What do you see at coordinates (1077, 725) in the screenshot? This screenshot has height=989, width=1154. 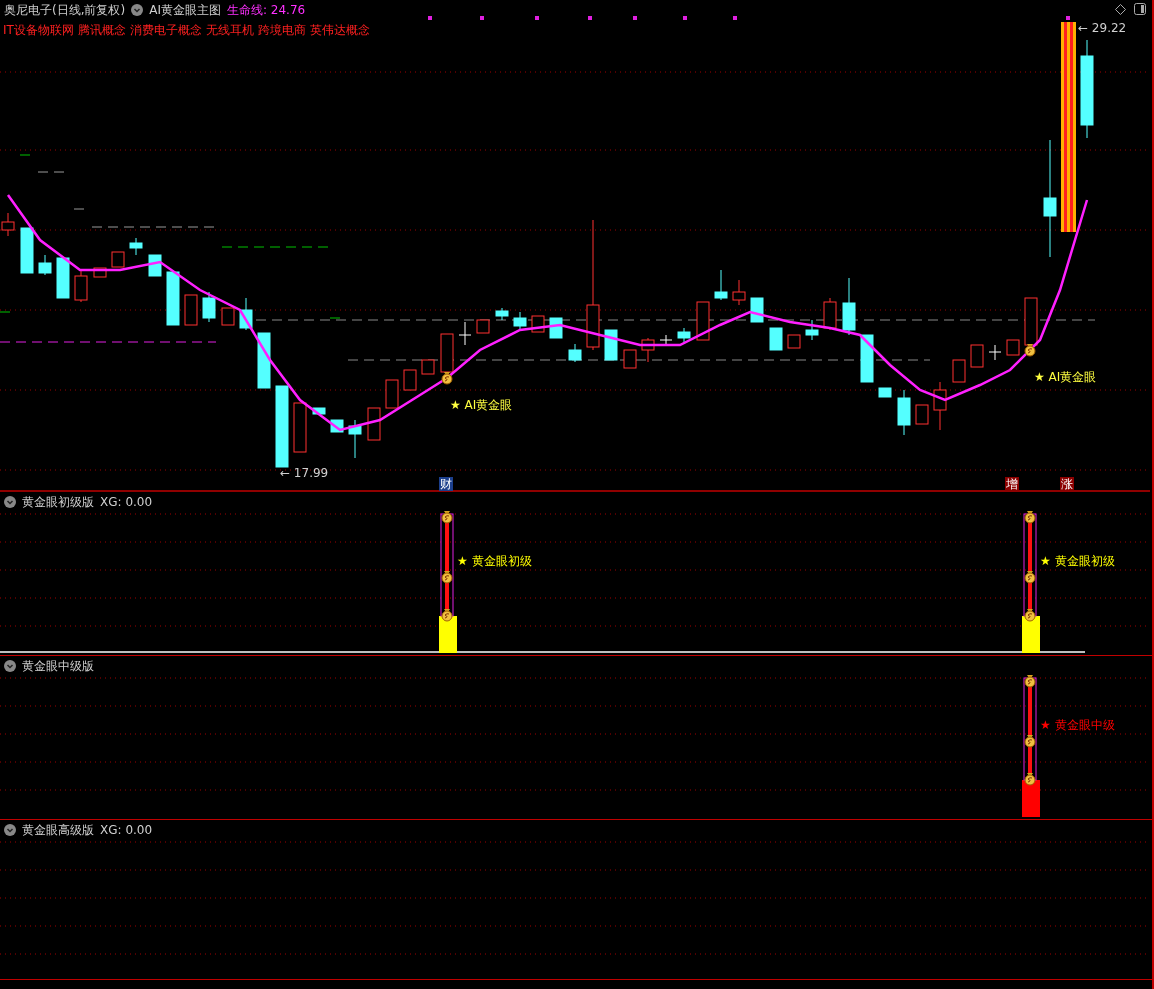 I see `signal-label: ★ 黄金眼中级` at bounding box center [1077, 725].